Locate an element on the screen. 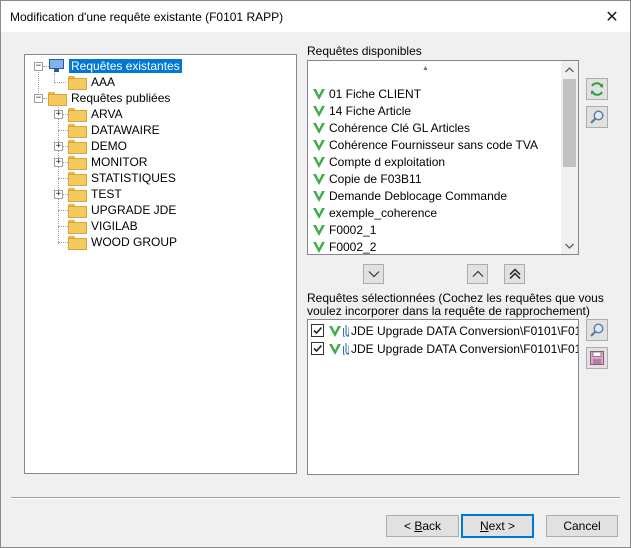  tree-node-monitor: MONITOR is located at coordinates (108, 162).